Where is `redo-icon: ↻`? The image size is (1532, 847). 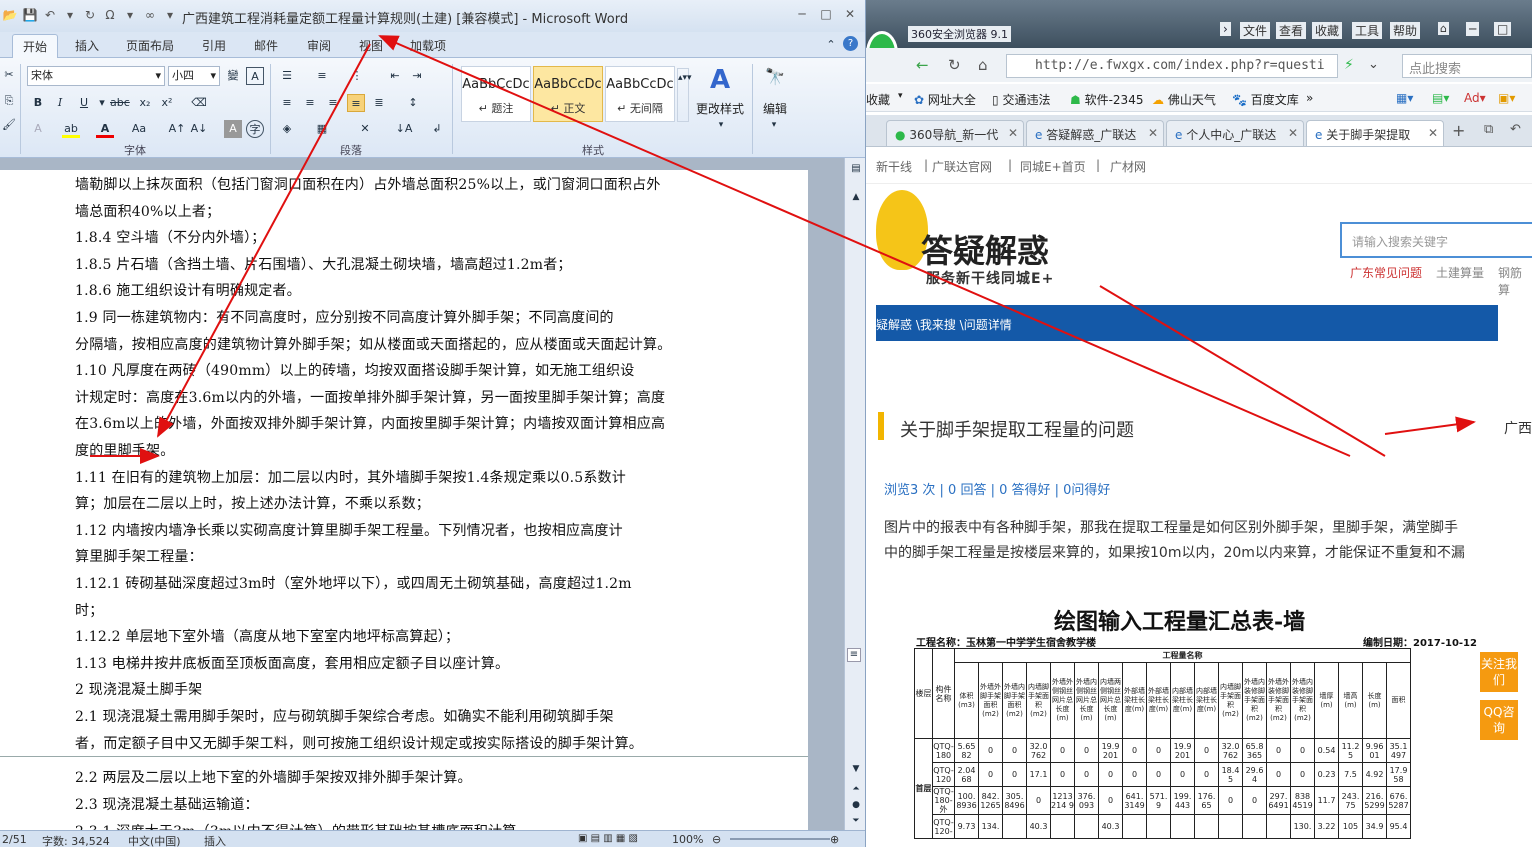
redo-icon: ↻ is located at coordinates (90, 15).